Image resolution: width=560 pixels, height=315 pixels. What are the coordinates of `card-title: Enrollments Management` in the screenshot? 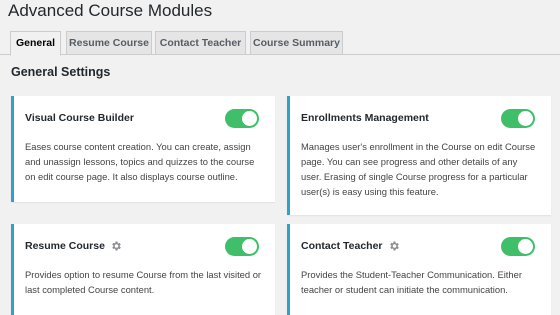 It's located at (365, 118).